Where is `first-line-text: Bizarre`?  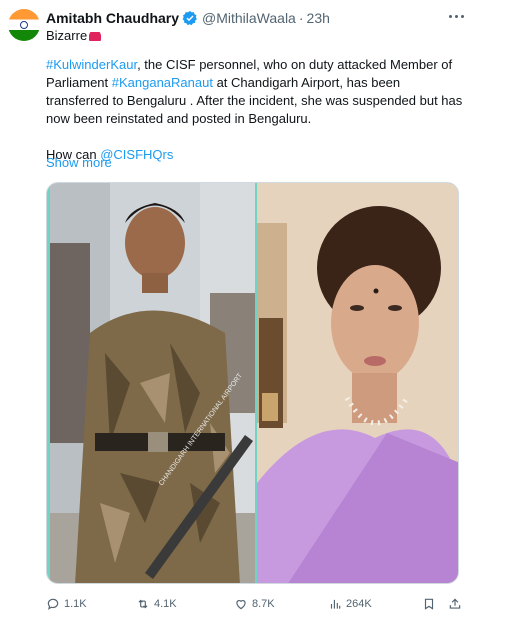
first-line-text: Bizarre is located at coordinates (67, 35).